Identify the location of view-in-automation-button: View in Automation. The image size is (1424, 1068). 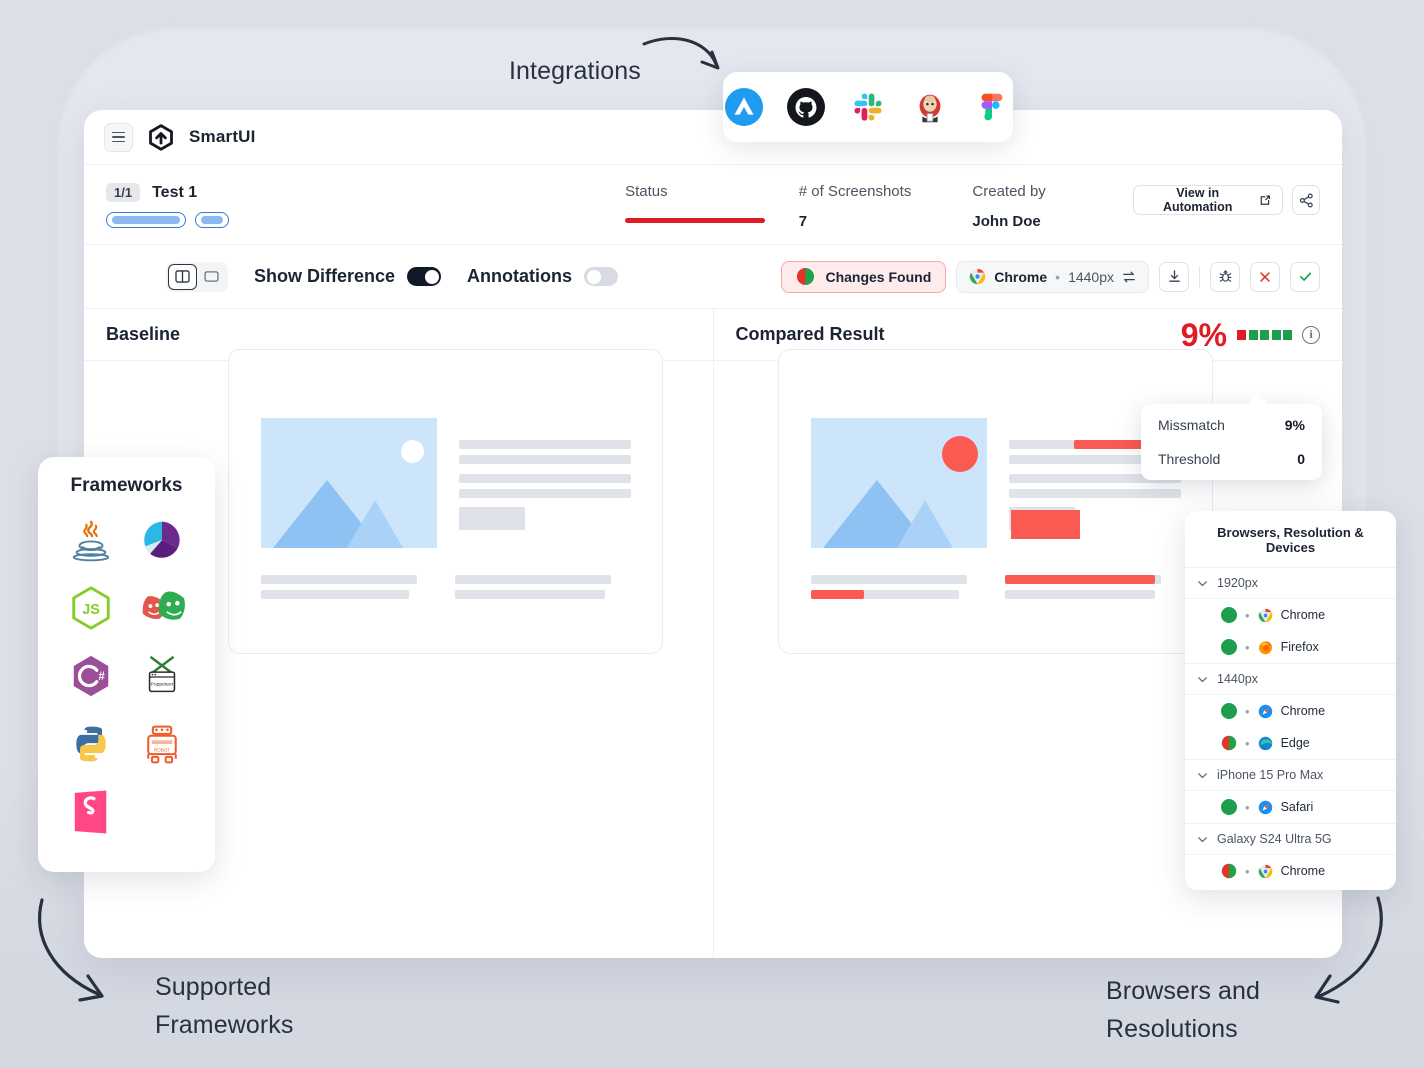
(1208, 200).